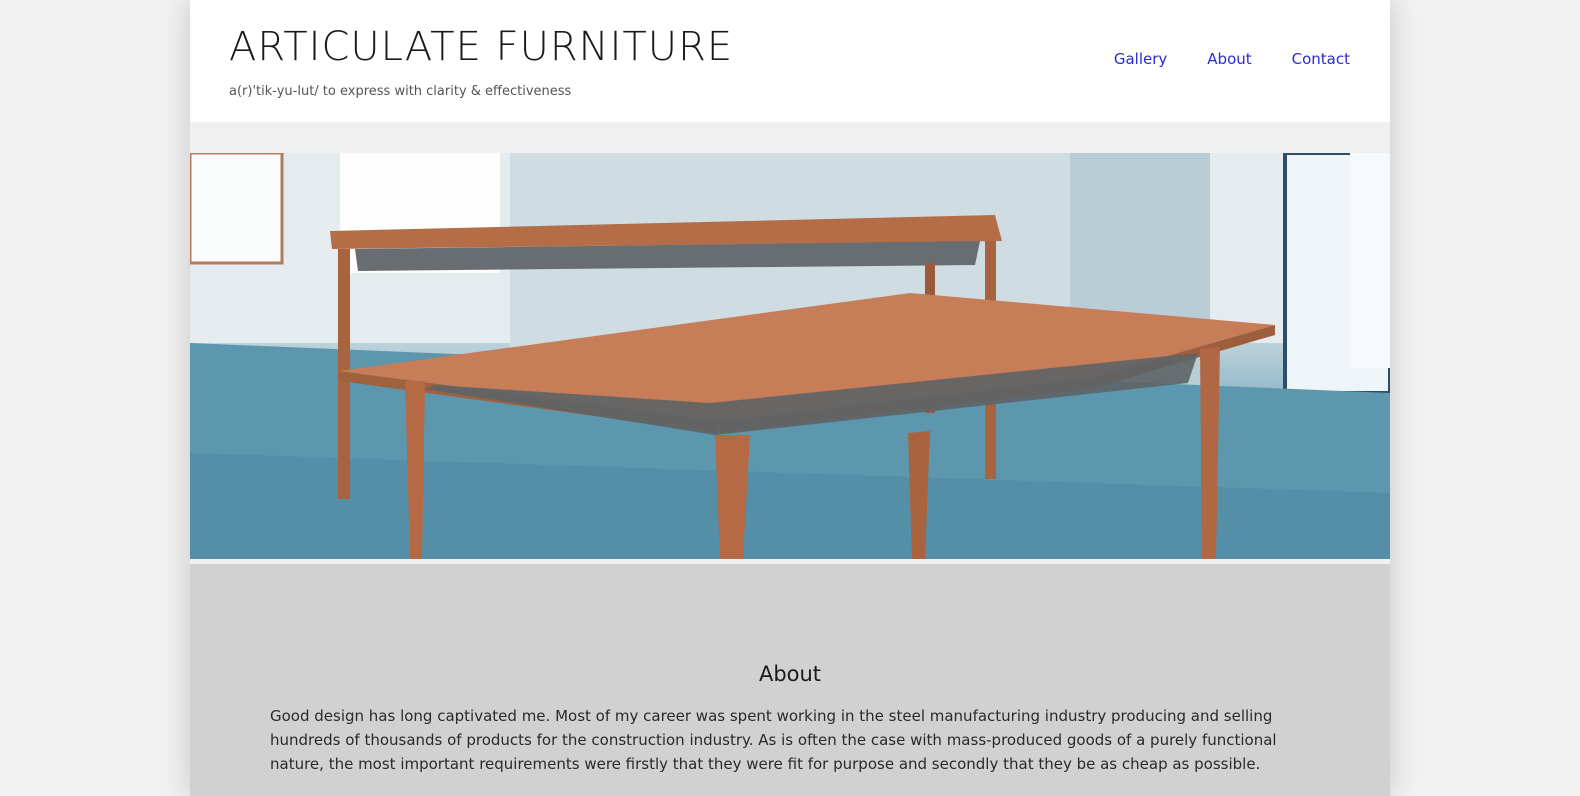 The height and width of the screenshot is (796, 1580). I want to click on about-heading: About, so click(790, 674).